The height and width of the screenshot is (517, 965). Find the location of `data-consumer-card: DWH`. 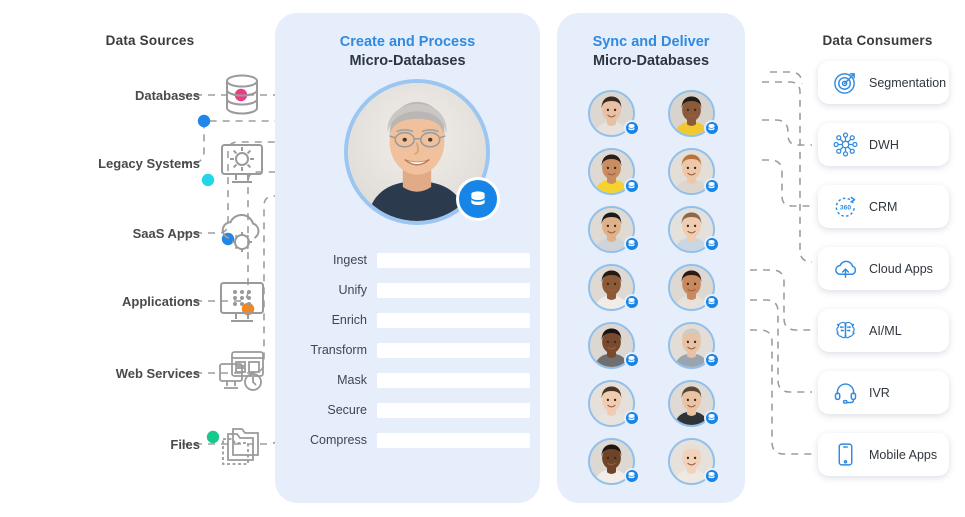

data-consumer-card: DWH is located at coordinates (883, 144).